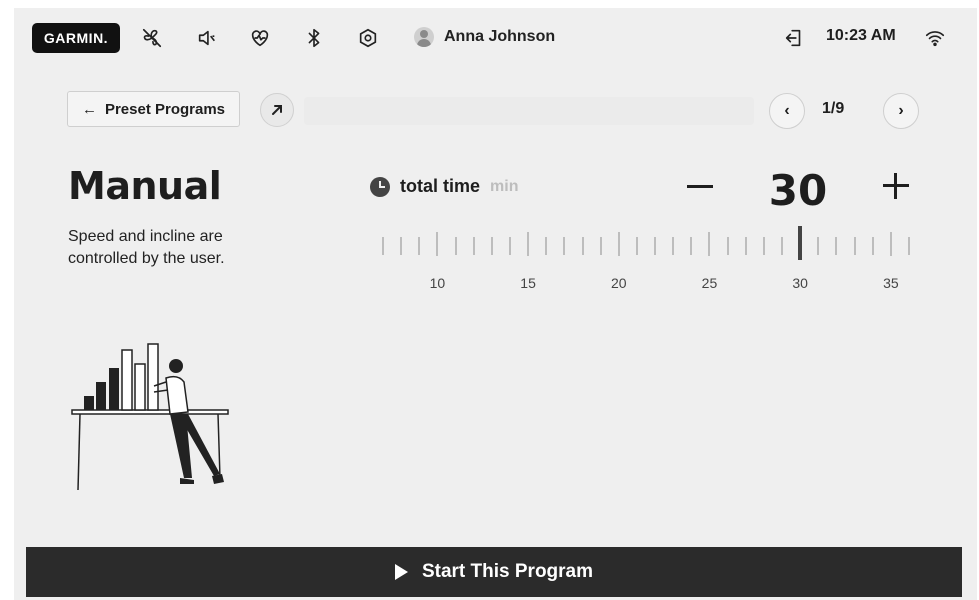  I want to click on pin-icon, so click(277, 110).